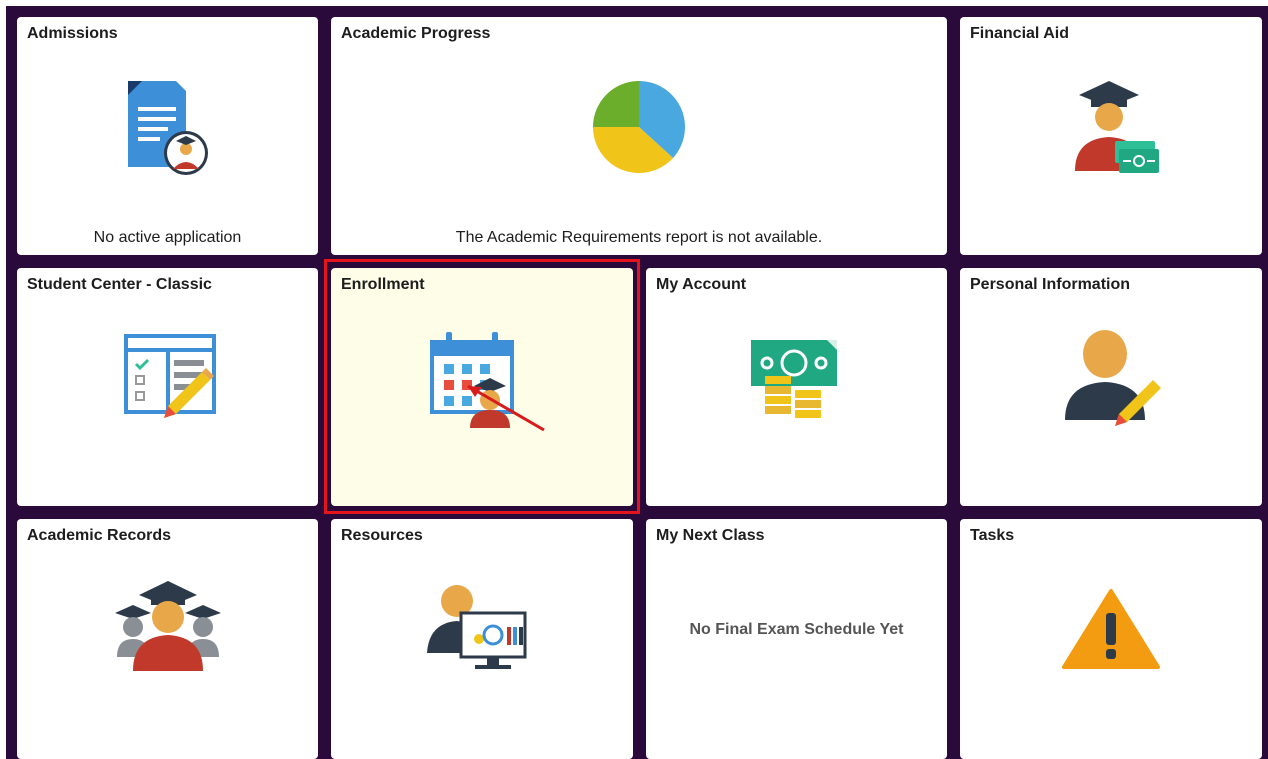 This screenshot has width=1268, height=759. What do you see at coordinates (383, 284) in the screenshot?
I see `tile-title: Enrollment` at bounding box center [383, 284].